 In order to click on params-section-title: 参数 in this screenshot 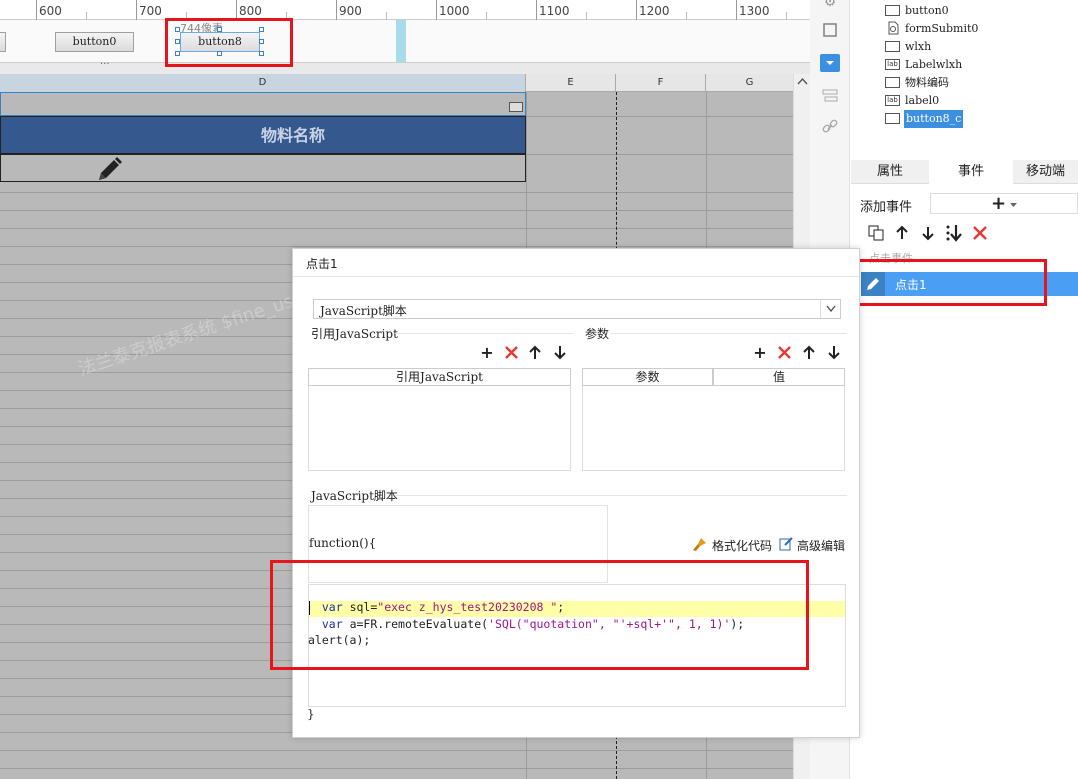, I will do `click(597, 334)`.